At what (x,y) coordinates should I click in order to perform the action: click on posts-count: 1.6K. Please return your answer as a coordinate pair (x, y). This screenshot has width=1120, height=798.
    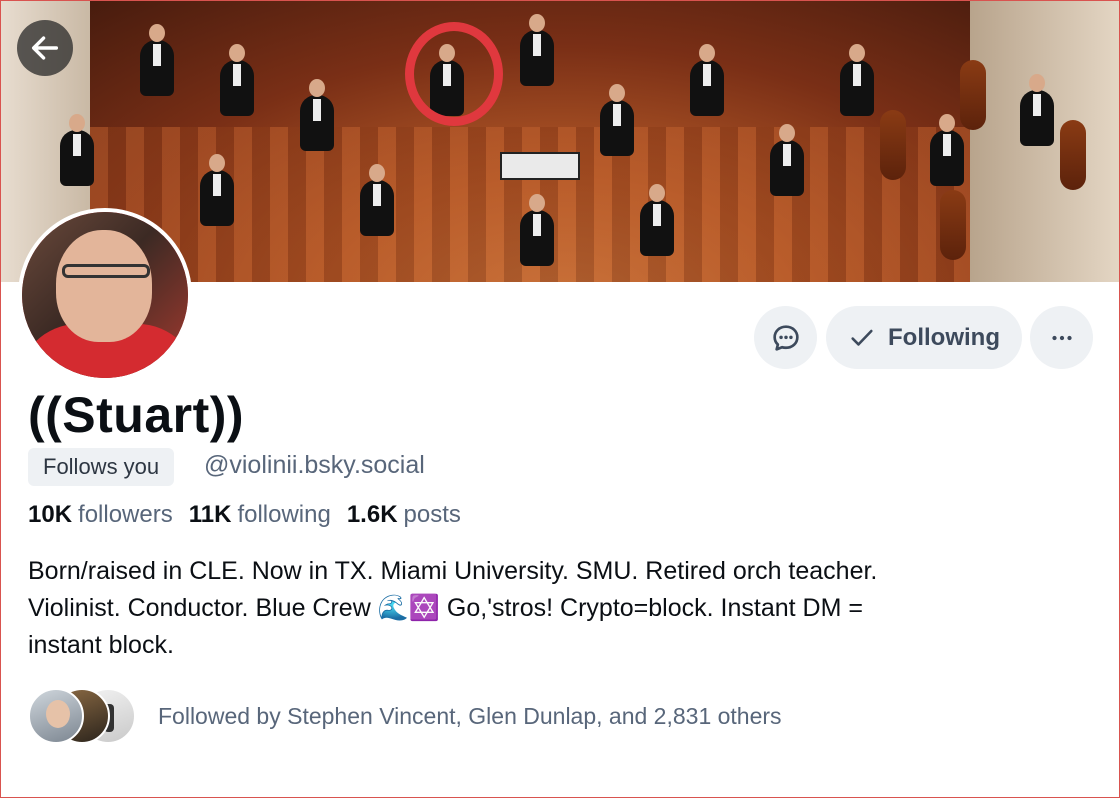
    Looking at the image, I should click on (372, 514).